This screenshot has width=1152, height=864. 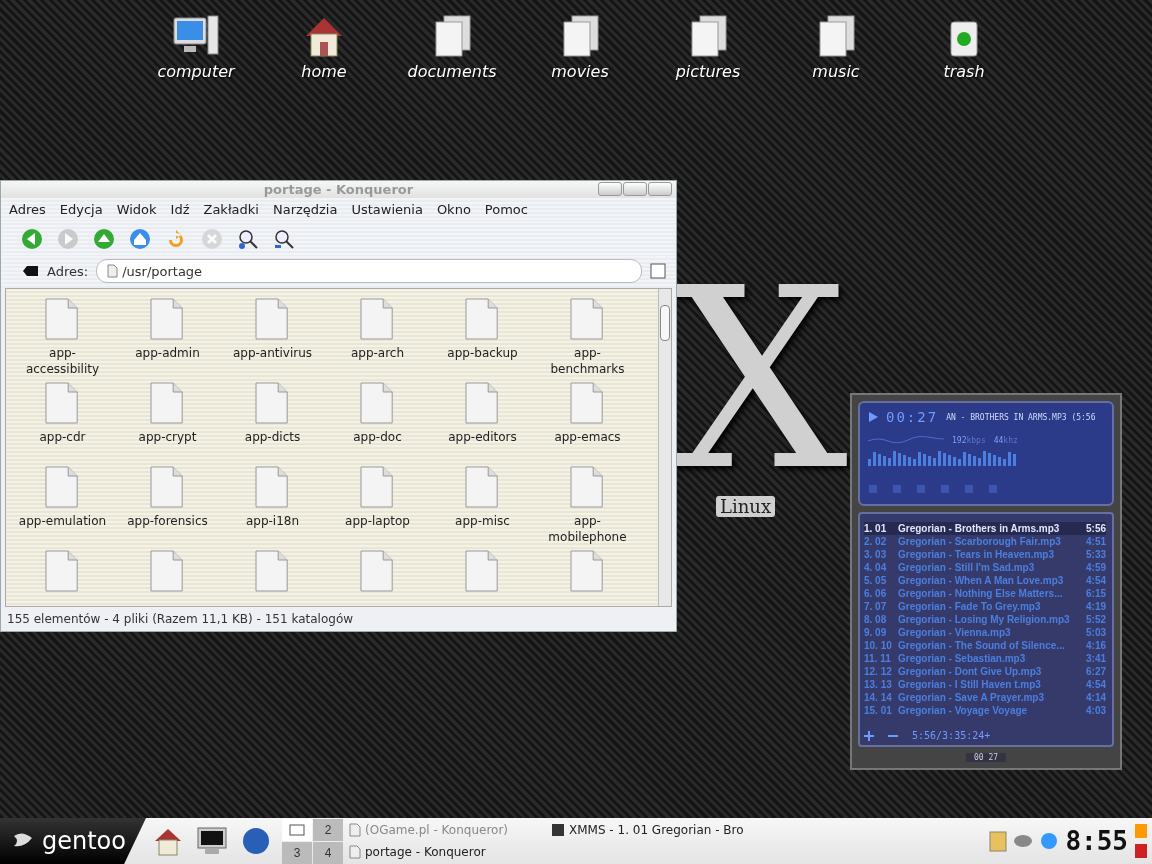 I want to click on menu-item: Adres, so click(x=27, y=209).